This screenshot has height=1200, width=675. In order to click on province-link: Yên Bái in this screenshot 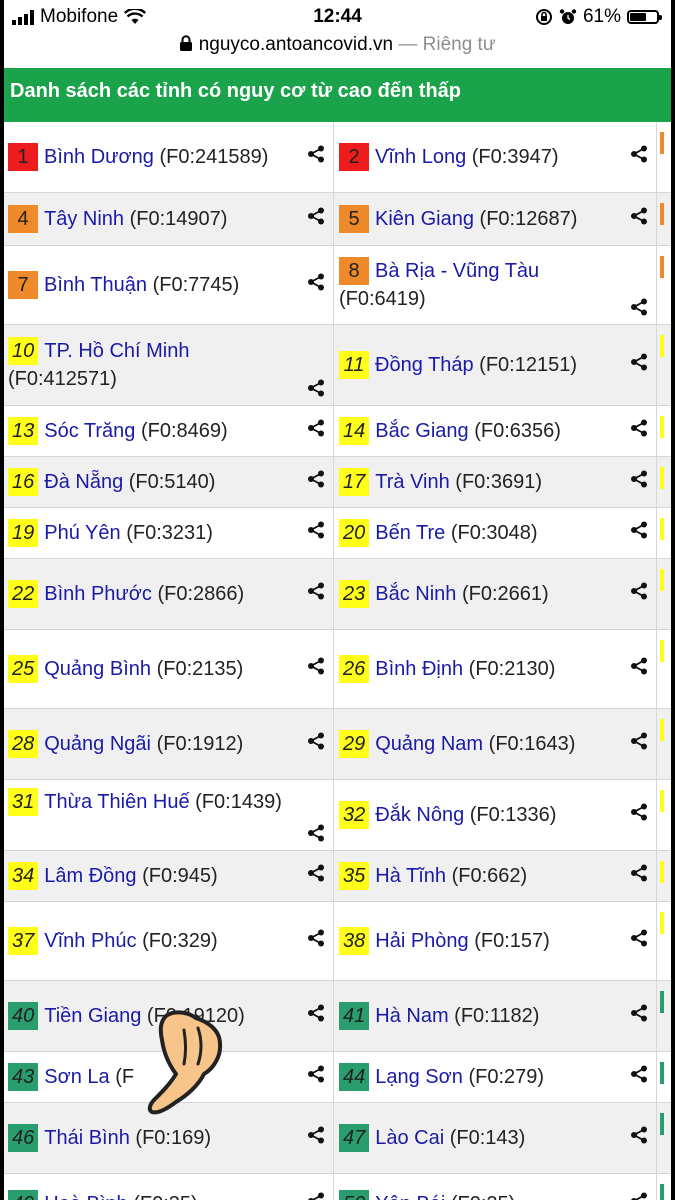, I will do `click(410, 1196)`.